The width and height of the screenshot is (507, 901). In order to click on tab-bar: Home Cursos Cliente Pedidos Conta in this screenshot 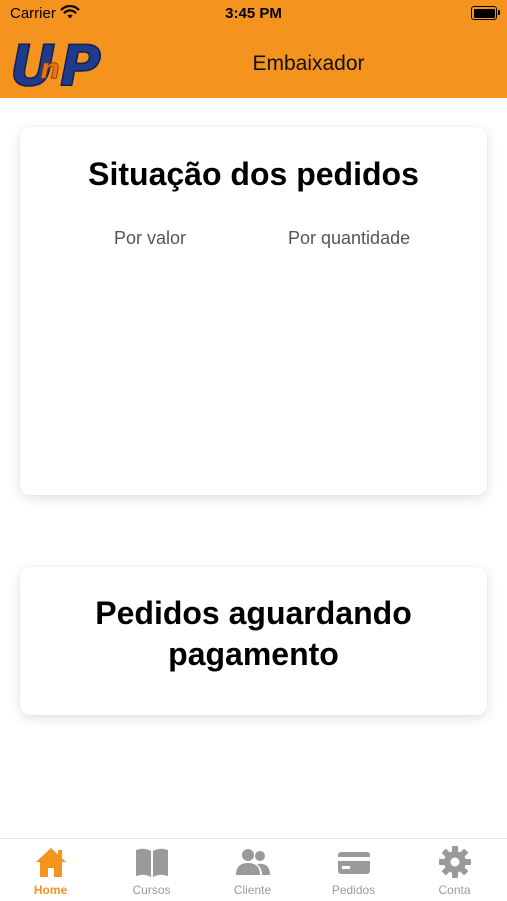, I will do `click(253, 869)`.